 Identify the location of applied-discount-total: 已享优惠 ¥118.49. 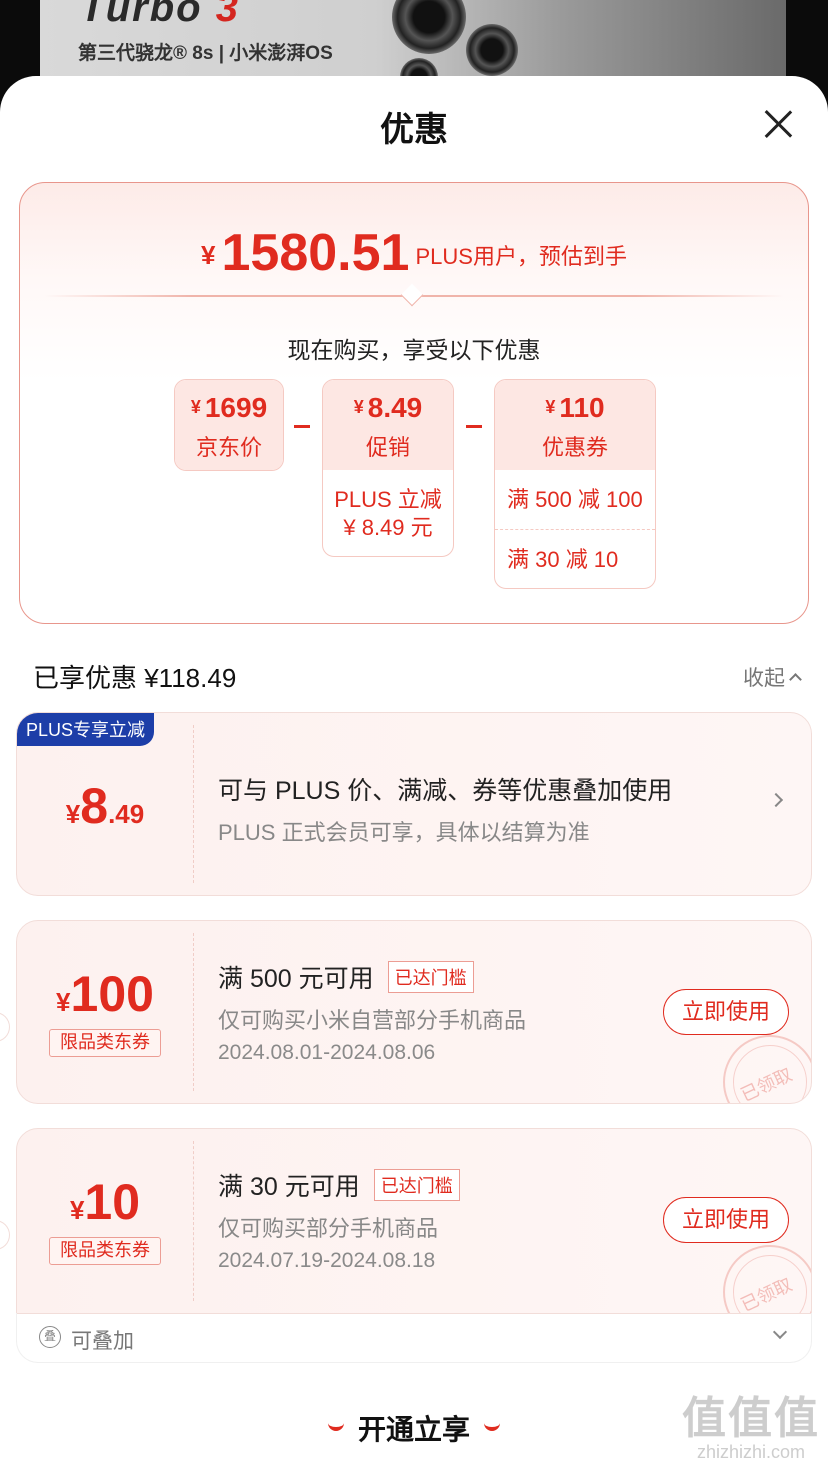
(135, 678).